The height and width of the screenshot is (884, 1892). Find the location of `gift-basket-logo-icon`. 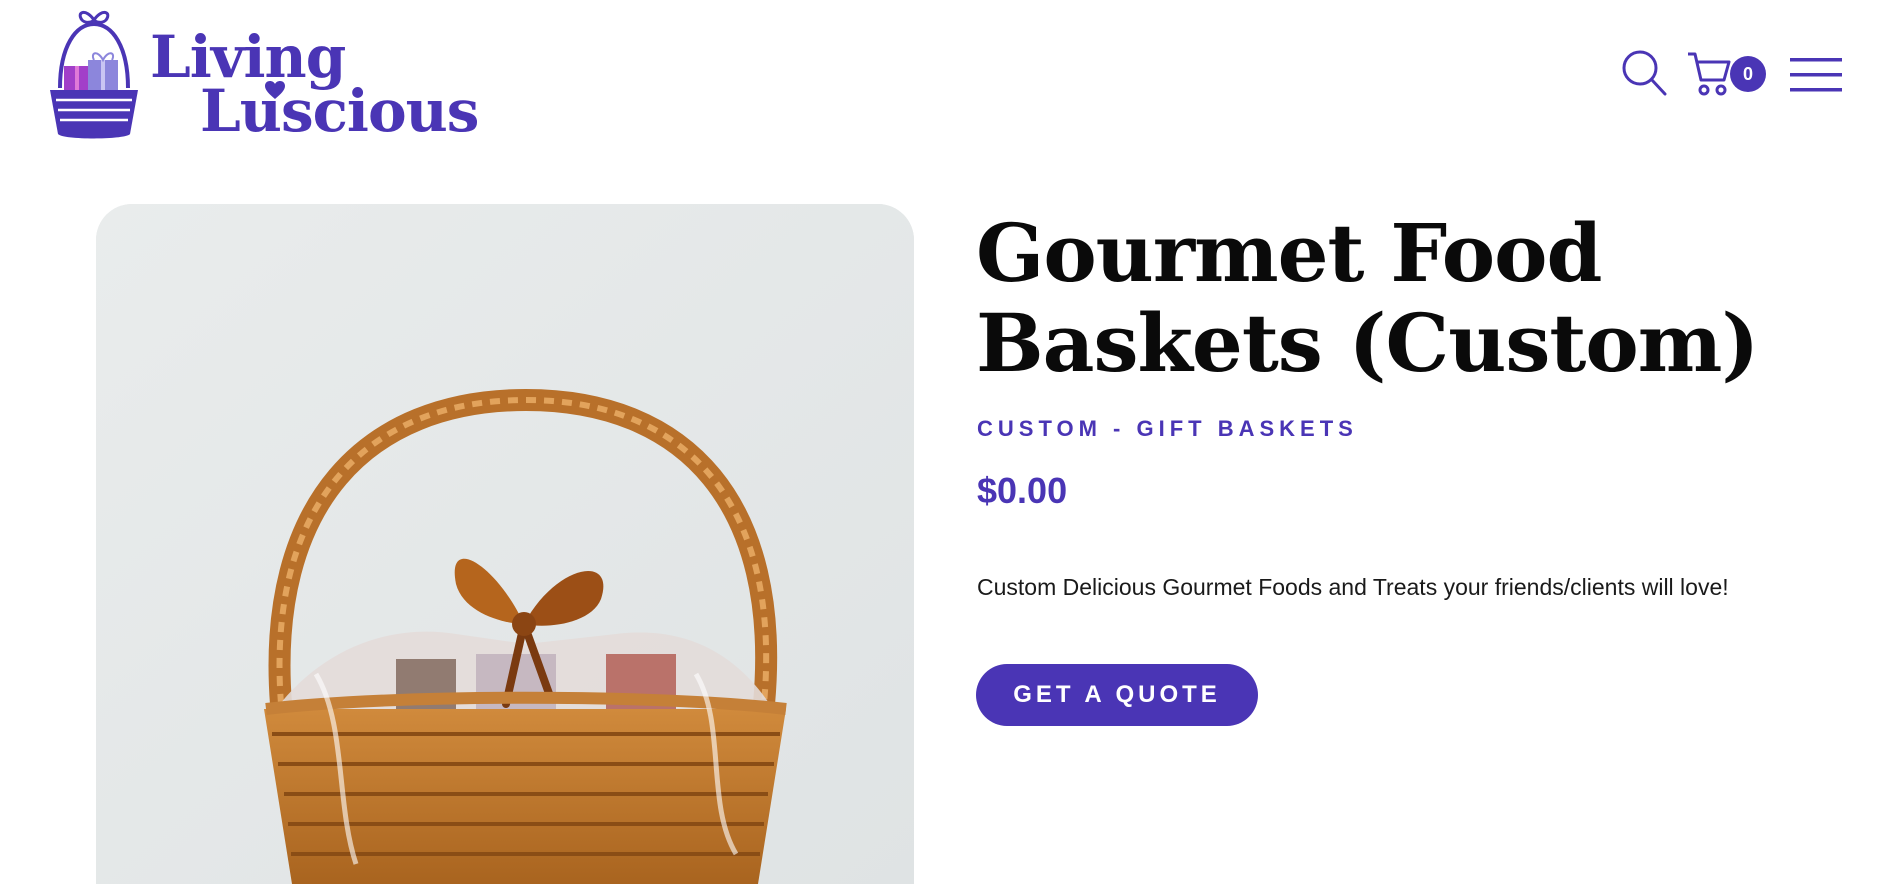

gift-basket-logo-icon is located at coordinates (94, 75).